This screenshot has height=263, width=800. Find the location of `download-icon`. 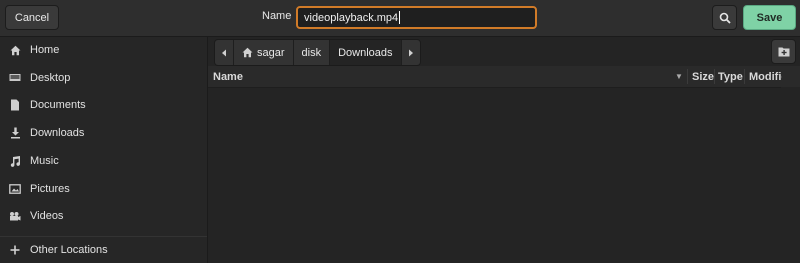

download-icon is located at coordinates (15, 133).